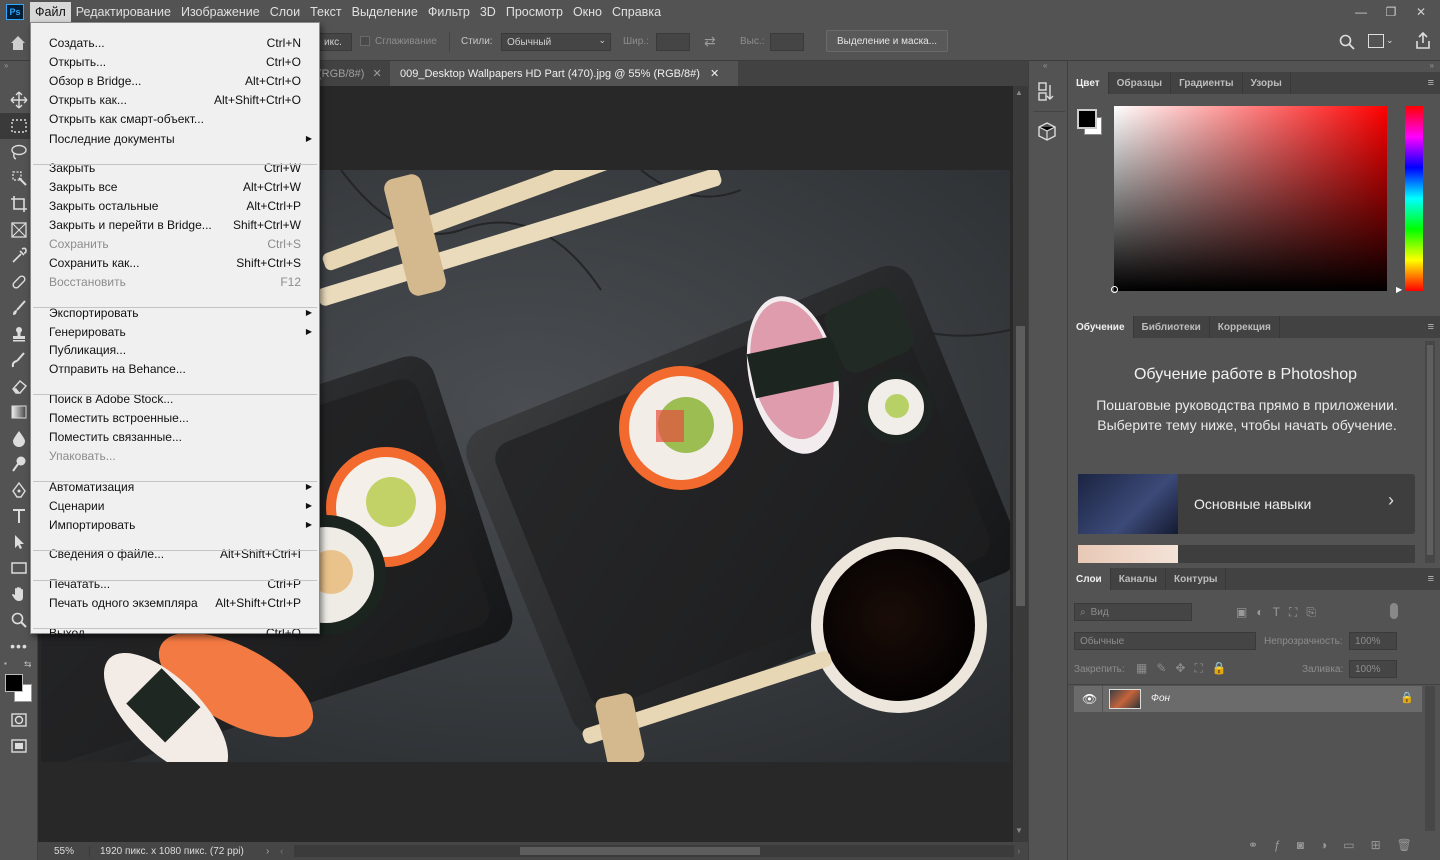  I want to click on horizontal-scrollbar, so click(654, 851).